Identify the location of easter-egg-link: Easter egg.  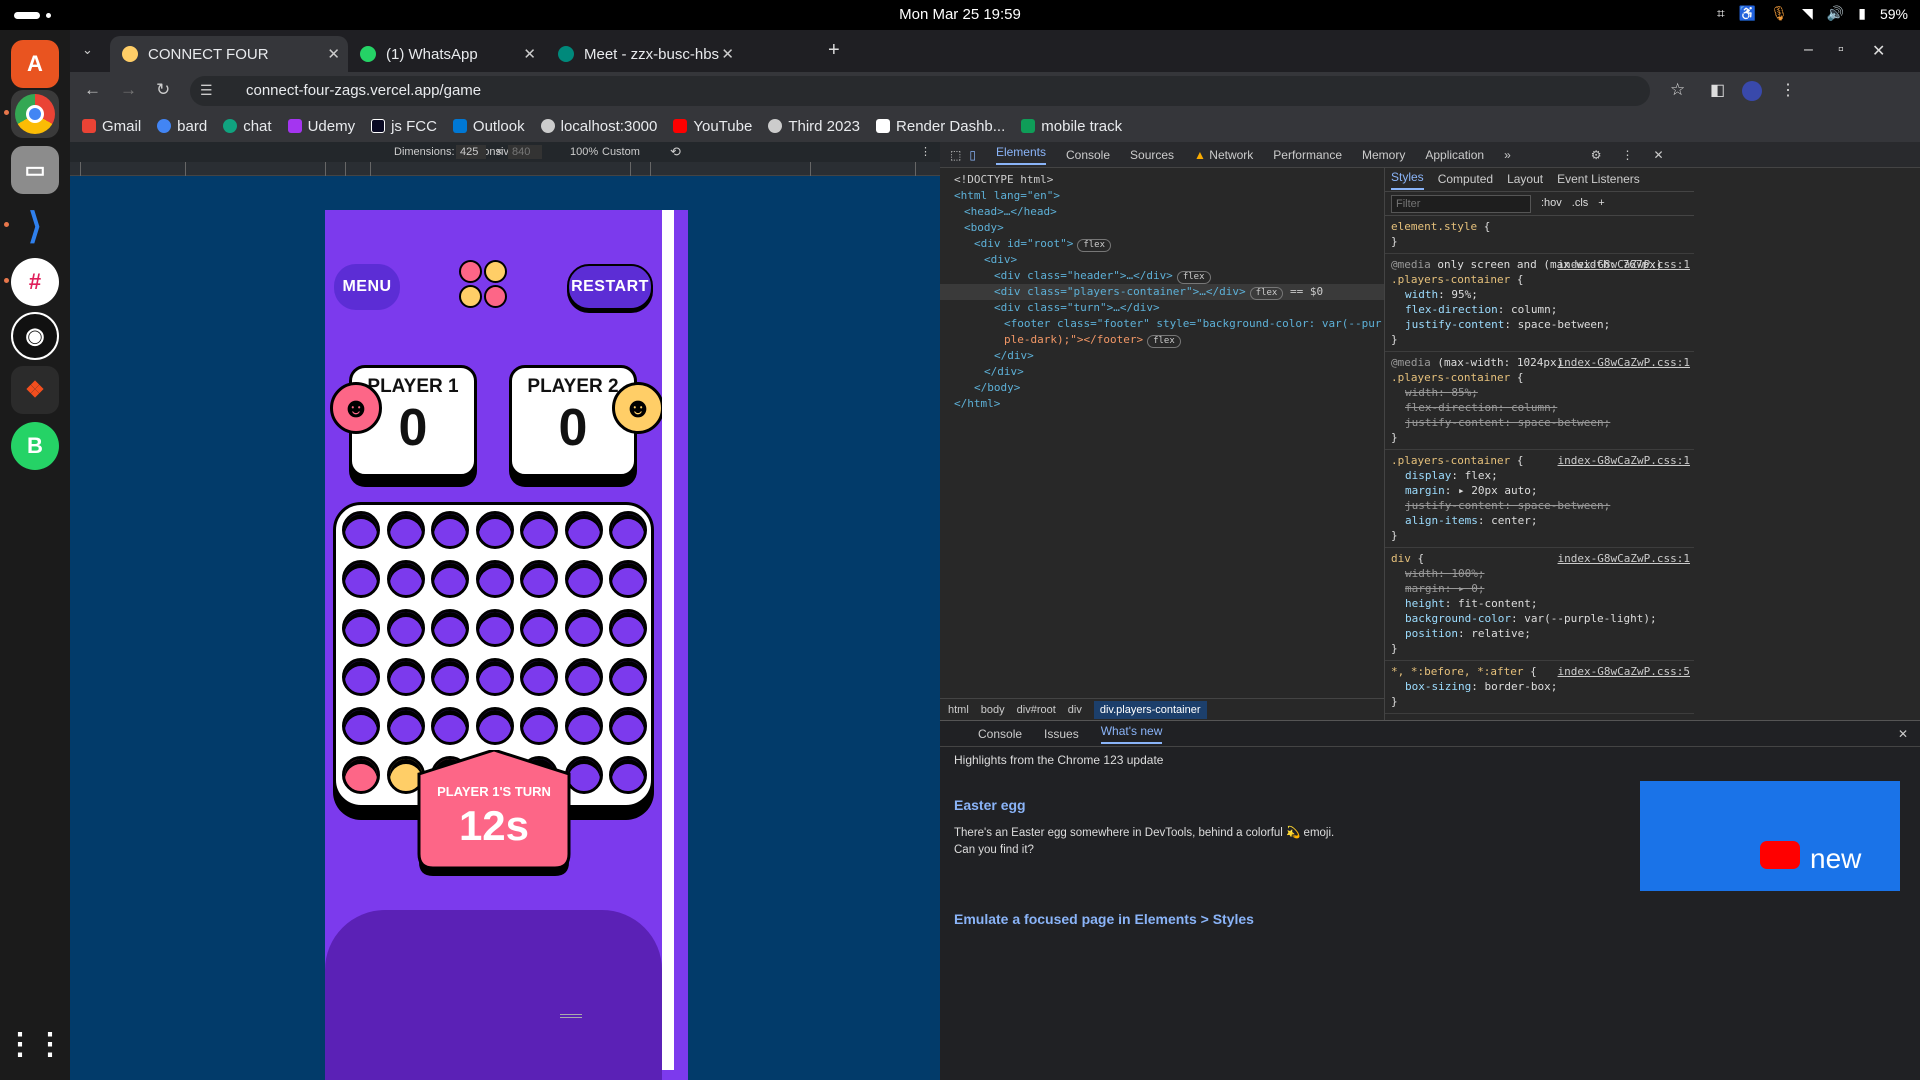
(990, 805).